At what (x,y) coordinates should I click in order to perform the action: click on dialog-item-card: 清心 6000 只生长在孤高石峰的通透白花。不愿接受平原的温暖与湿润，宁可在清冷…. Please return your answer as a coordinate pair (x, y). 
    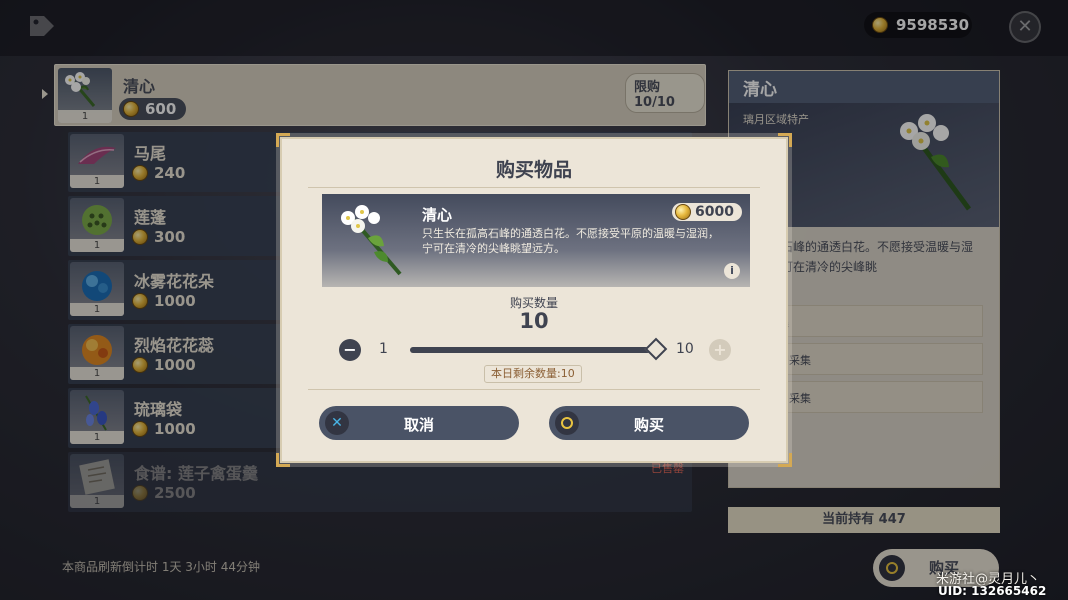
    Looking at the image, I should click on (536, 240).